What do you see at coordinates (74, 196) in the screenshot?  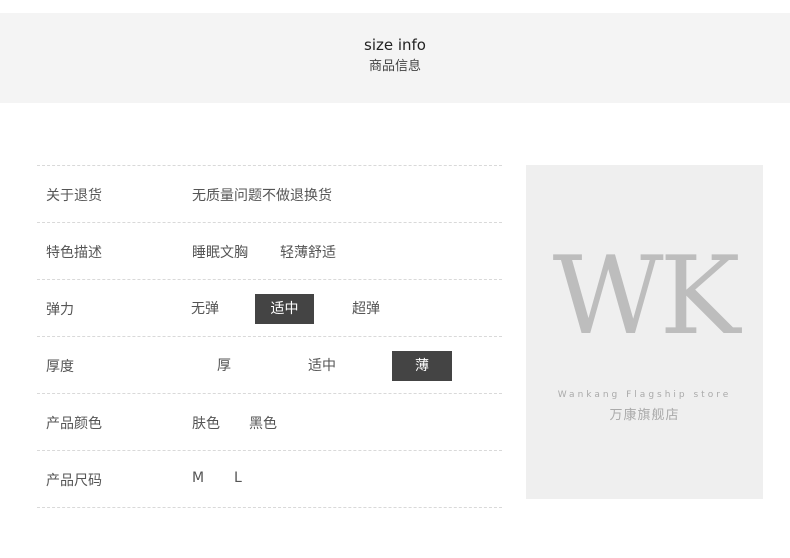 I see `row-label: 关于退货` at bounding box center [74, 196].